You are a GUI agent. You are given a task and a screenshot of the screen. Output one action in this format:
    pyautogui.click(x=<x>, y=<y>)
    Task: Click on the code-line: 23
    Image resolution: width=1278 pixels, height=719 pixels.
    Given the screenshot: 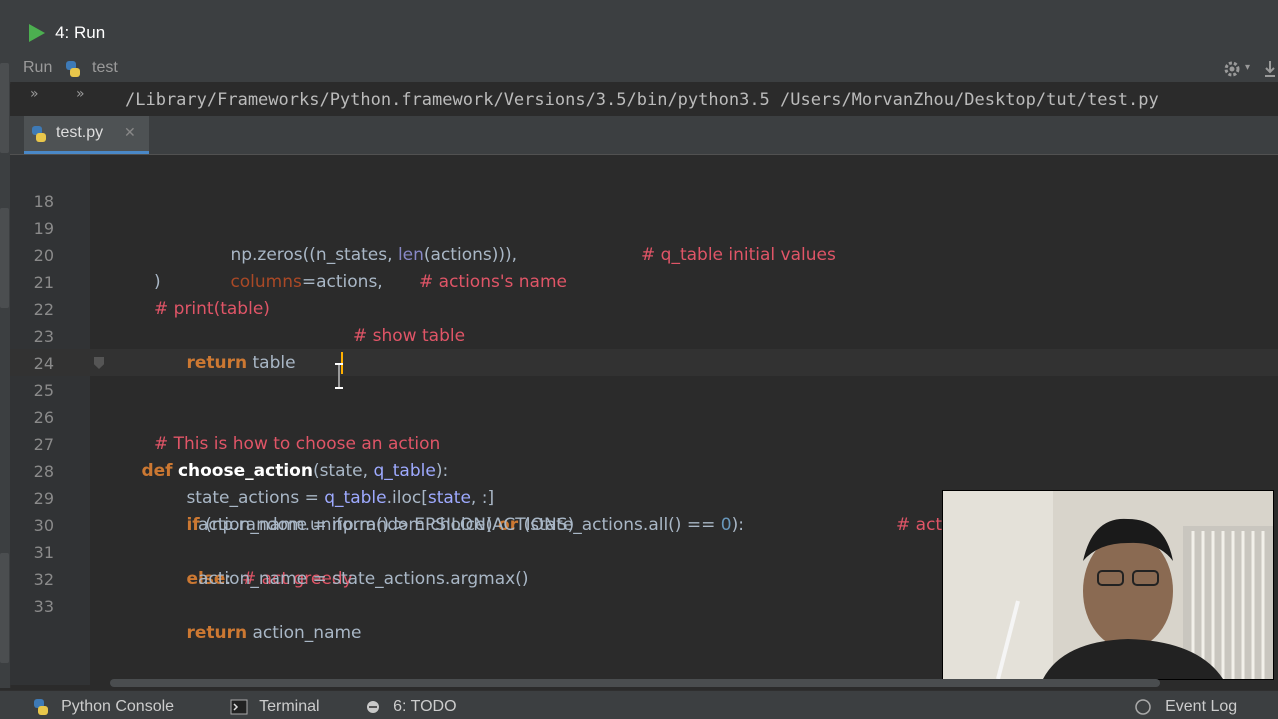 What is the action you would take?
    pyautogui.click(x=644, y=321)
    